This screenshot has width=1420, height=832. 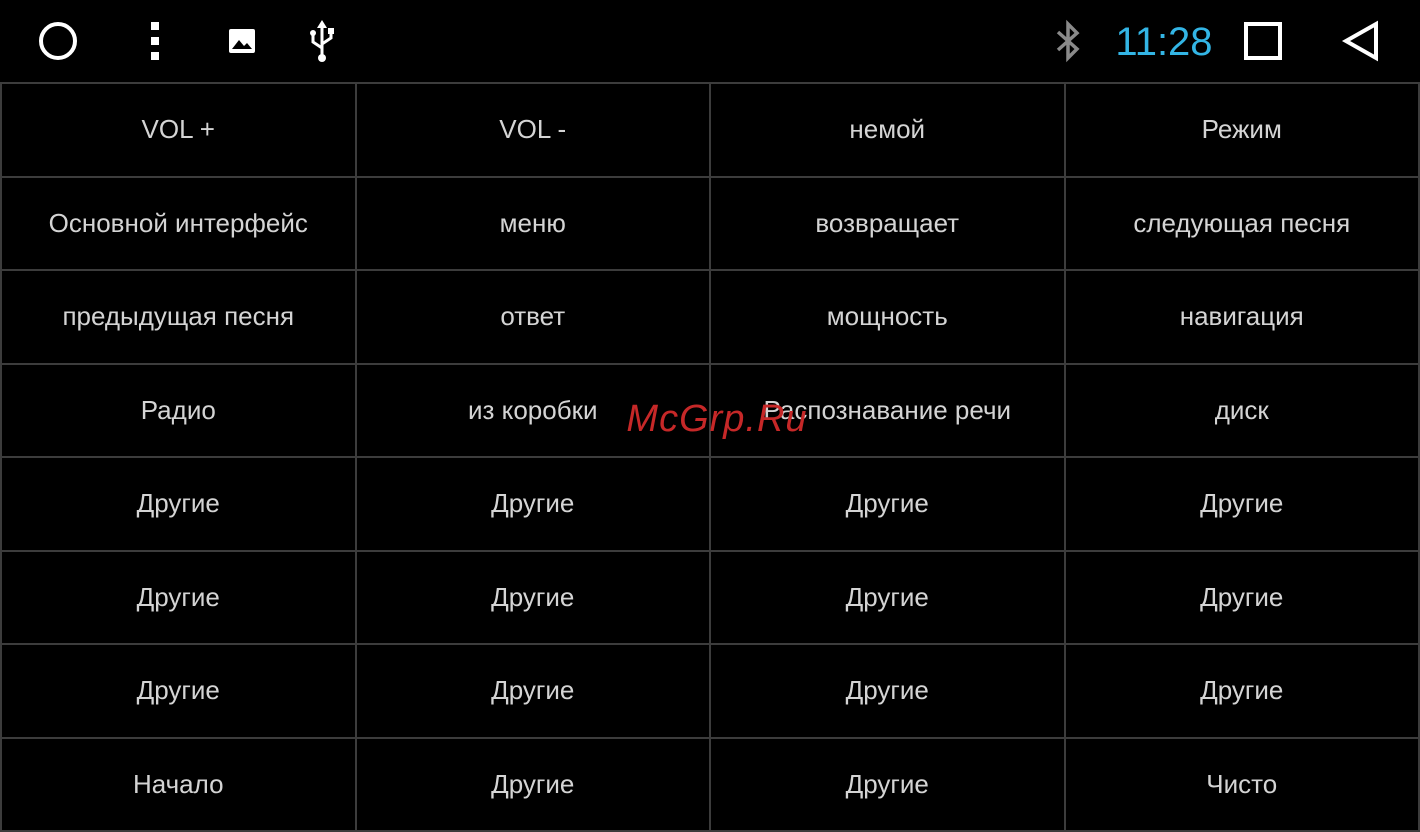 I want to click on overflow-menu-icon, so click(x=155, y=41).